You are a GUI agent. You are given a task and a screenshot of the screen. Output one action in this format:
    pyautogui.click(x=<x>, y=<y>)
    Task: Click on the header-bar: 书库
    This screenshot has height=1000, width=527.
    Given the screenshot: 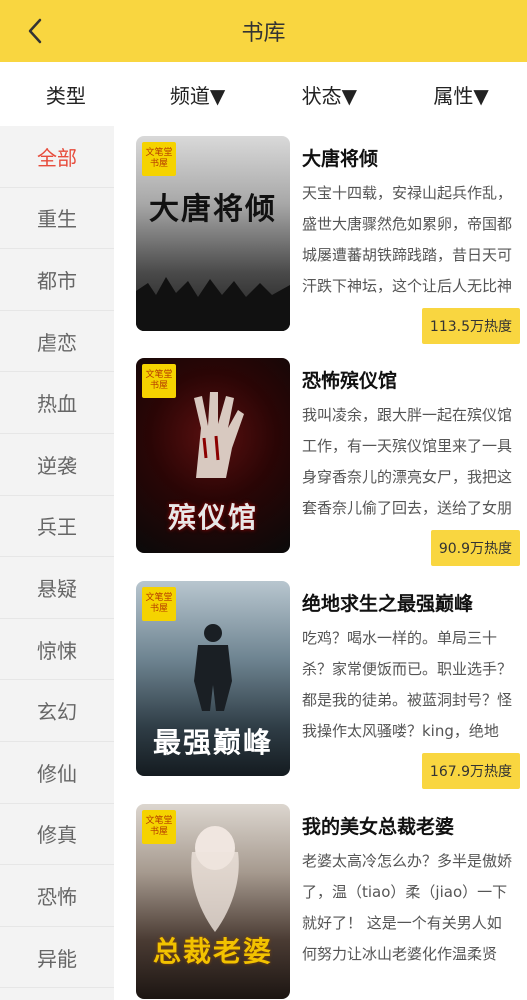 What is the action you would take?
    pyautogui.click(x=263, y=31)
    